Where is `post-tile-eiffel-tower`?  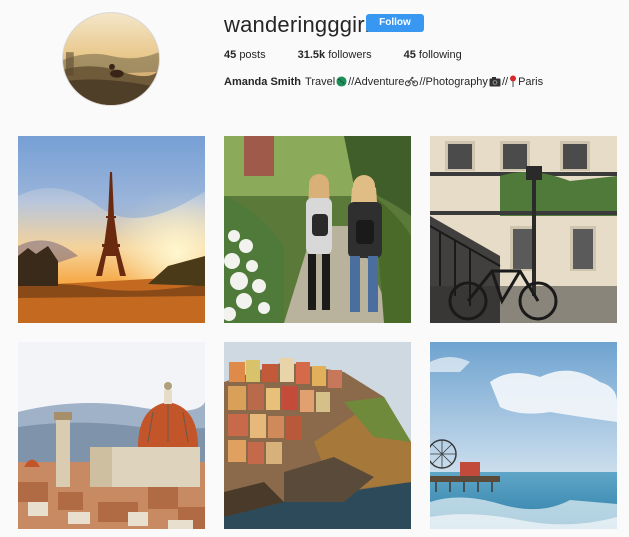 post-tile-eiffel-tower is located at coordinates (111, 229).